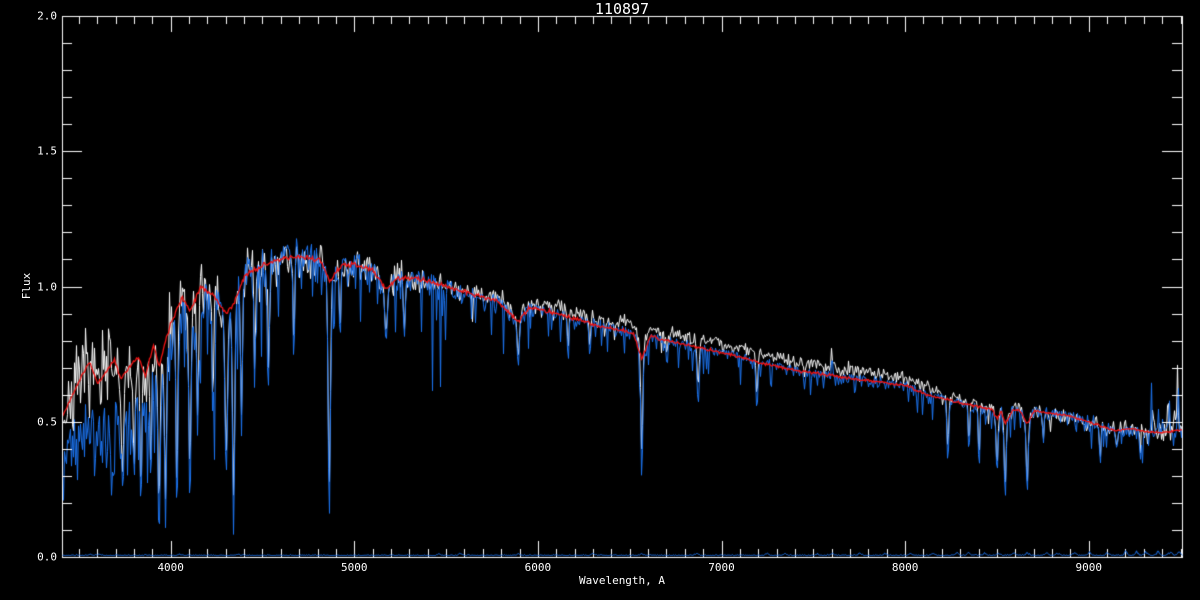  What do you see at coordinates (721, 567) in the screenshot?
I see `x-tick-label: 7000` at bounding box center [721, 567].